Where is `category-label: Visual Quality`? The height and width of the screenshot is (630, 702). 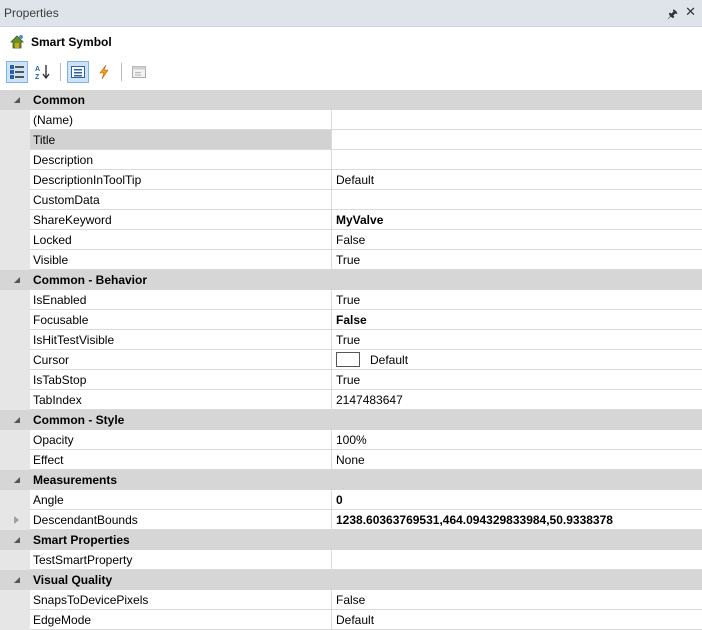
category-label: Visual Quality is located at coordinates (73, 580).